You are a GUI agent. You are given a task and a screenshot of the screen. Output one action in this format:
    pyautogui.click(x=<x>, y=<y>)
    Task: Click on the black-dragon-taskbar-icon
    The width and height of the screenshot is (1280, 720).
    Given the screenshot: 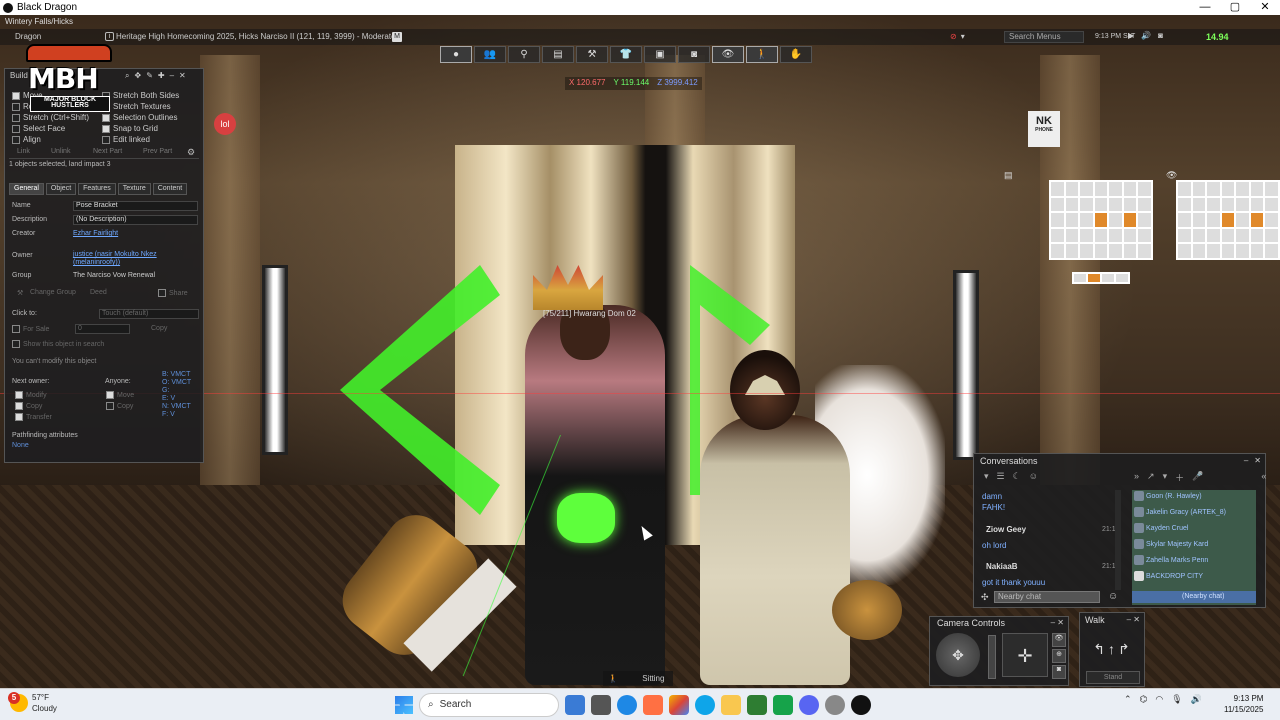 What is the action you would take?
    pyautogui.click(x=861, y=705)
    